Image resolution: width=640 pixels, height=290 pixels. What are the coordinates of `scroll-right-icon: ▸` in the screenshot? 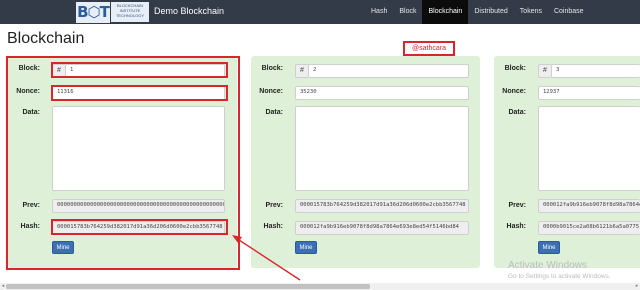 It's located at (637, 286).